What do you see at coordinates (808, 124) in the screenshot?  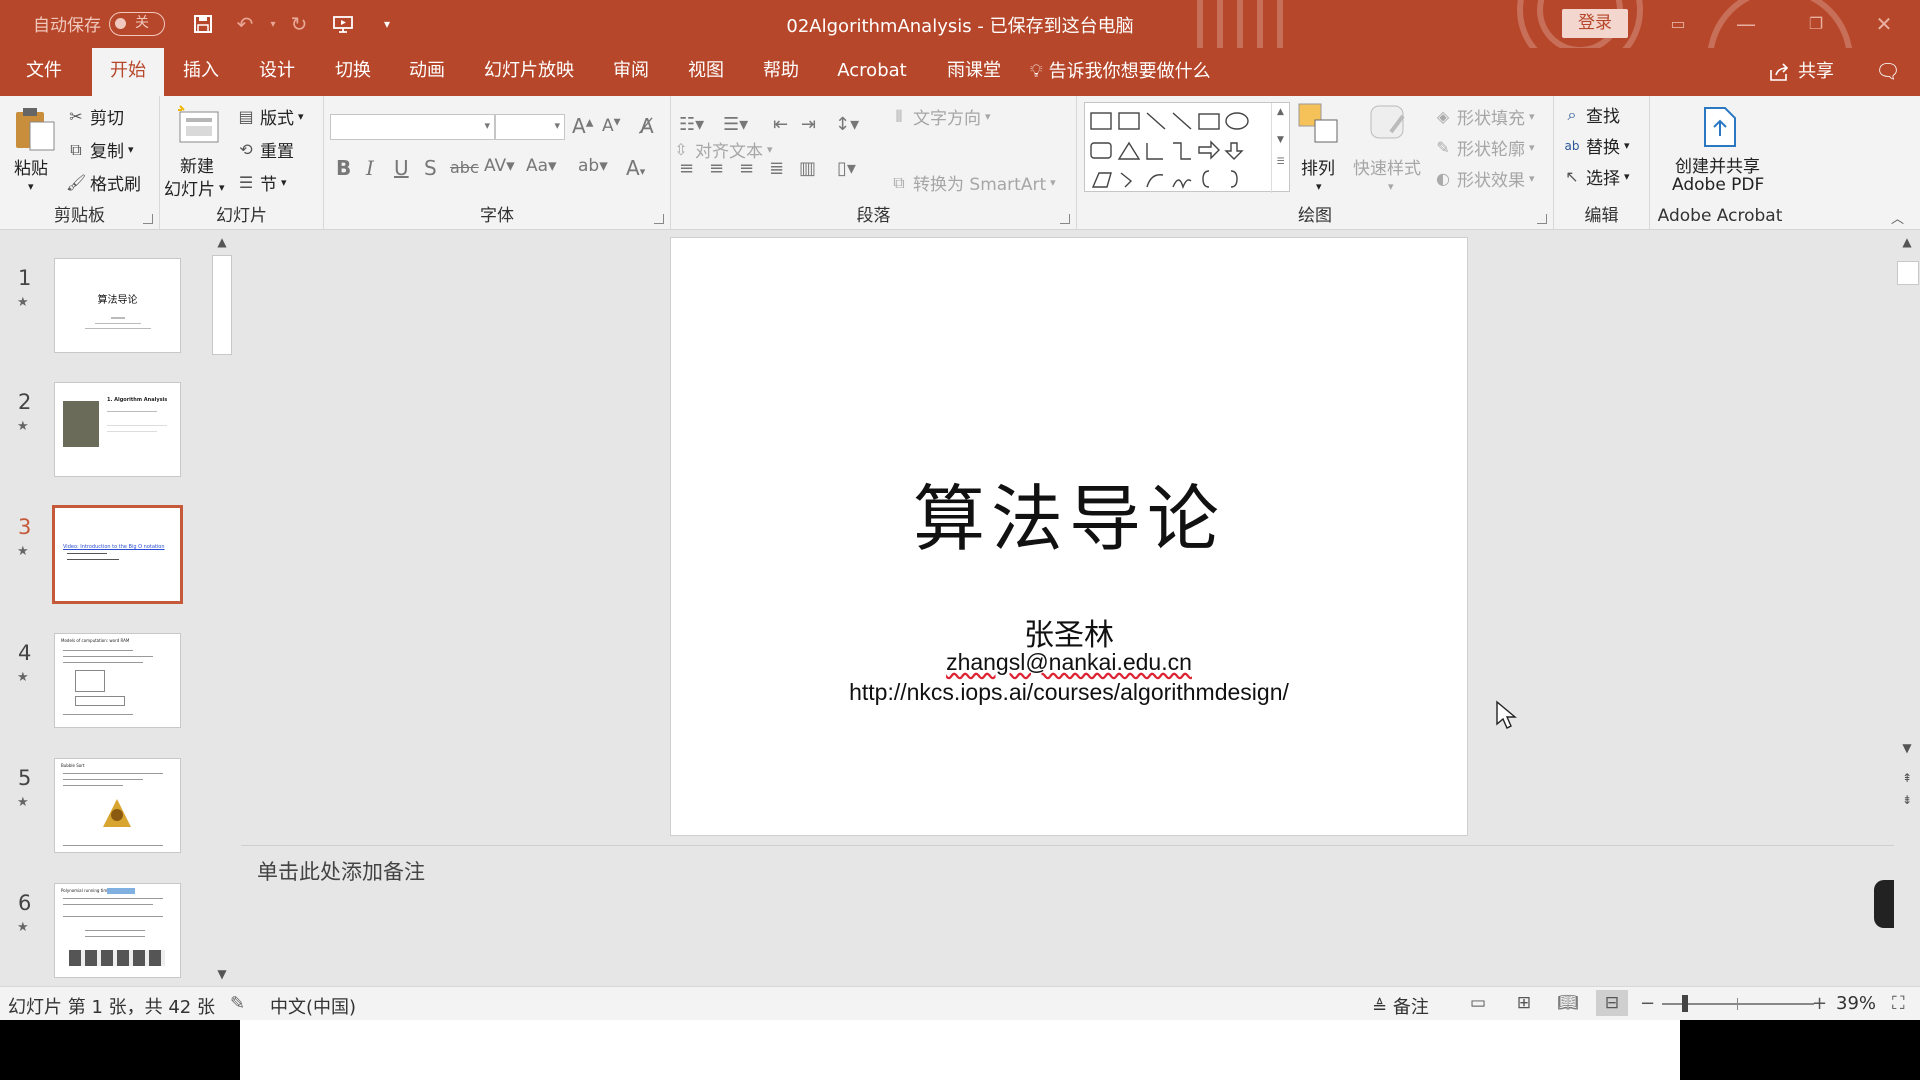 I see `increase-indent-icon: ⇥` at bounding box center [808, 124].